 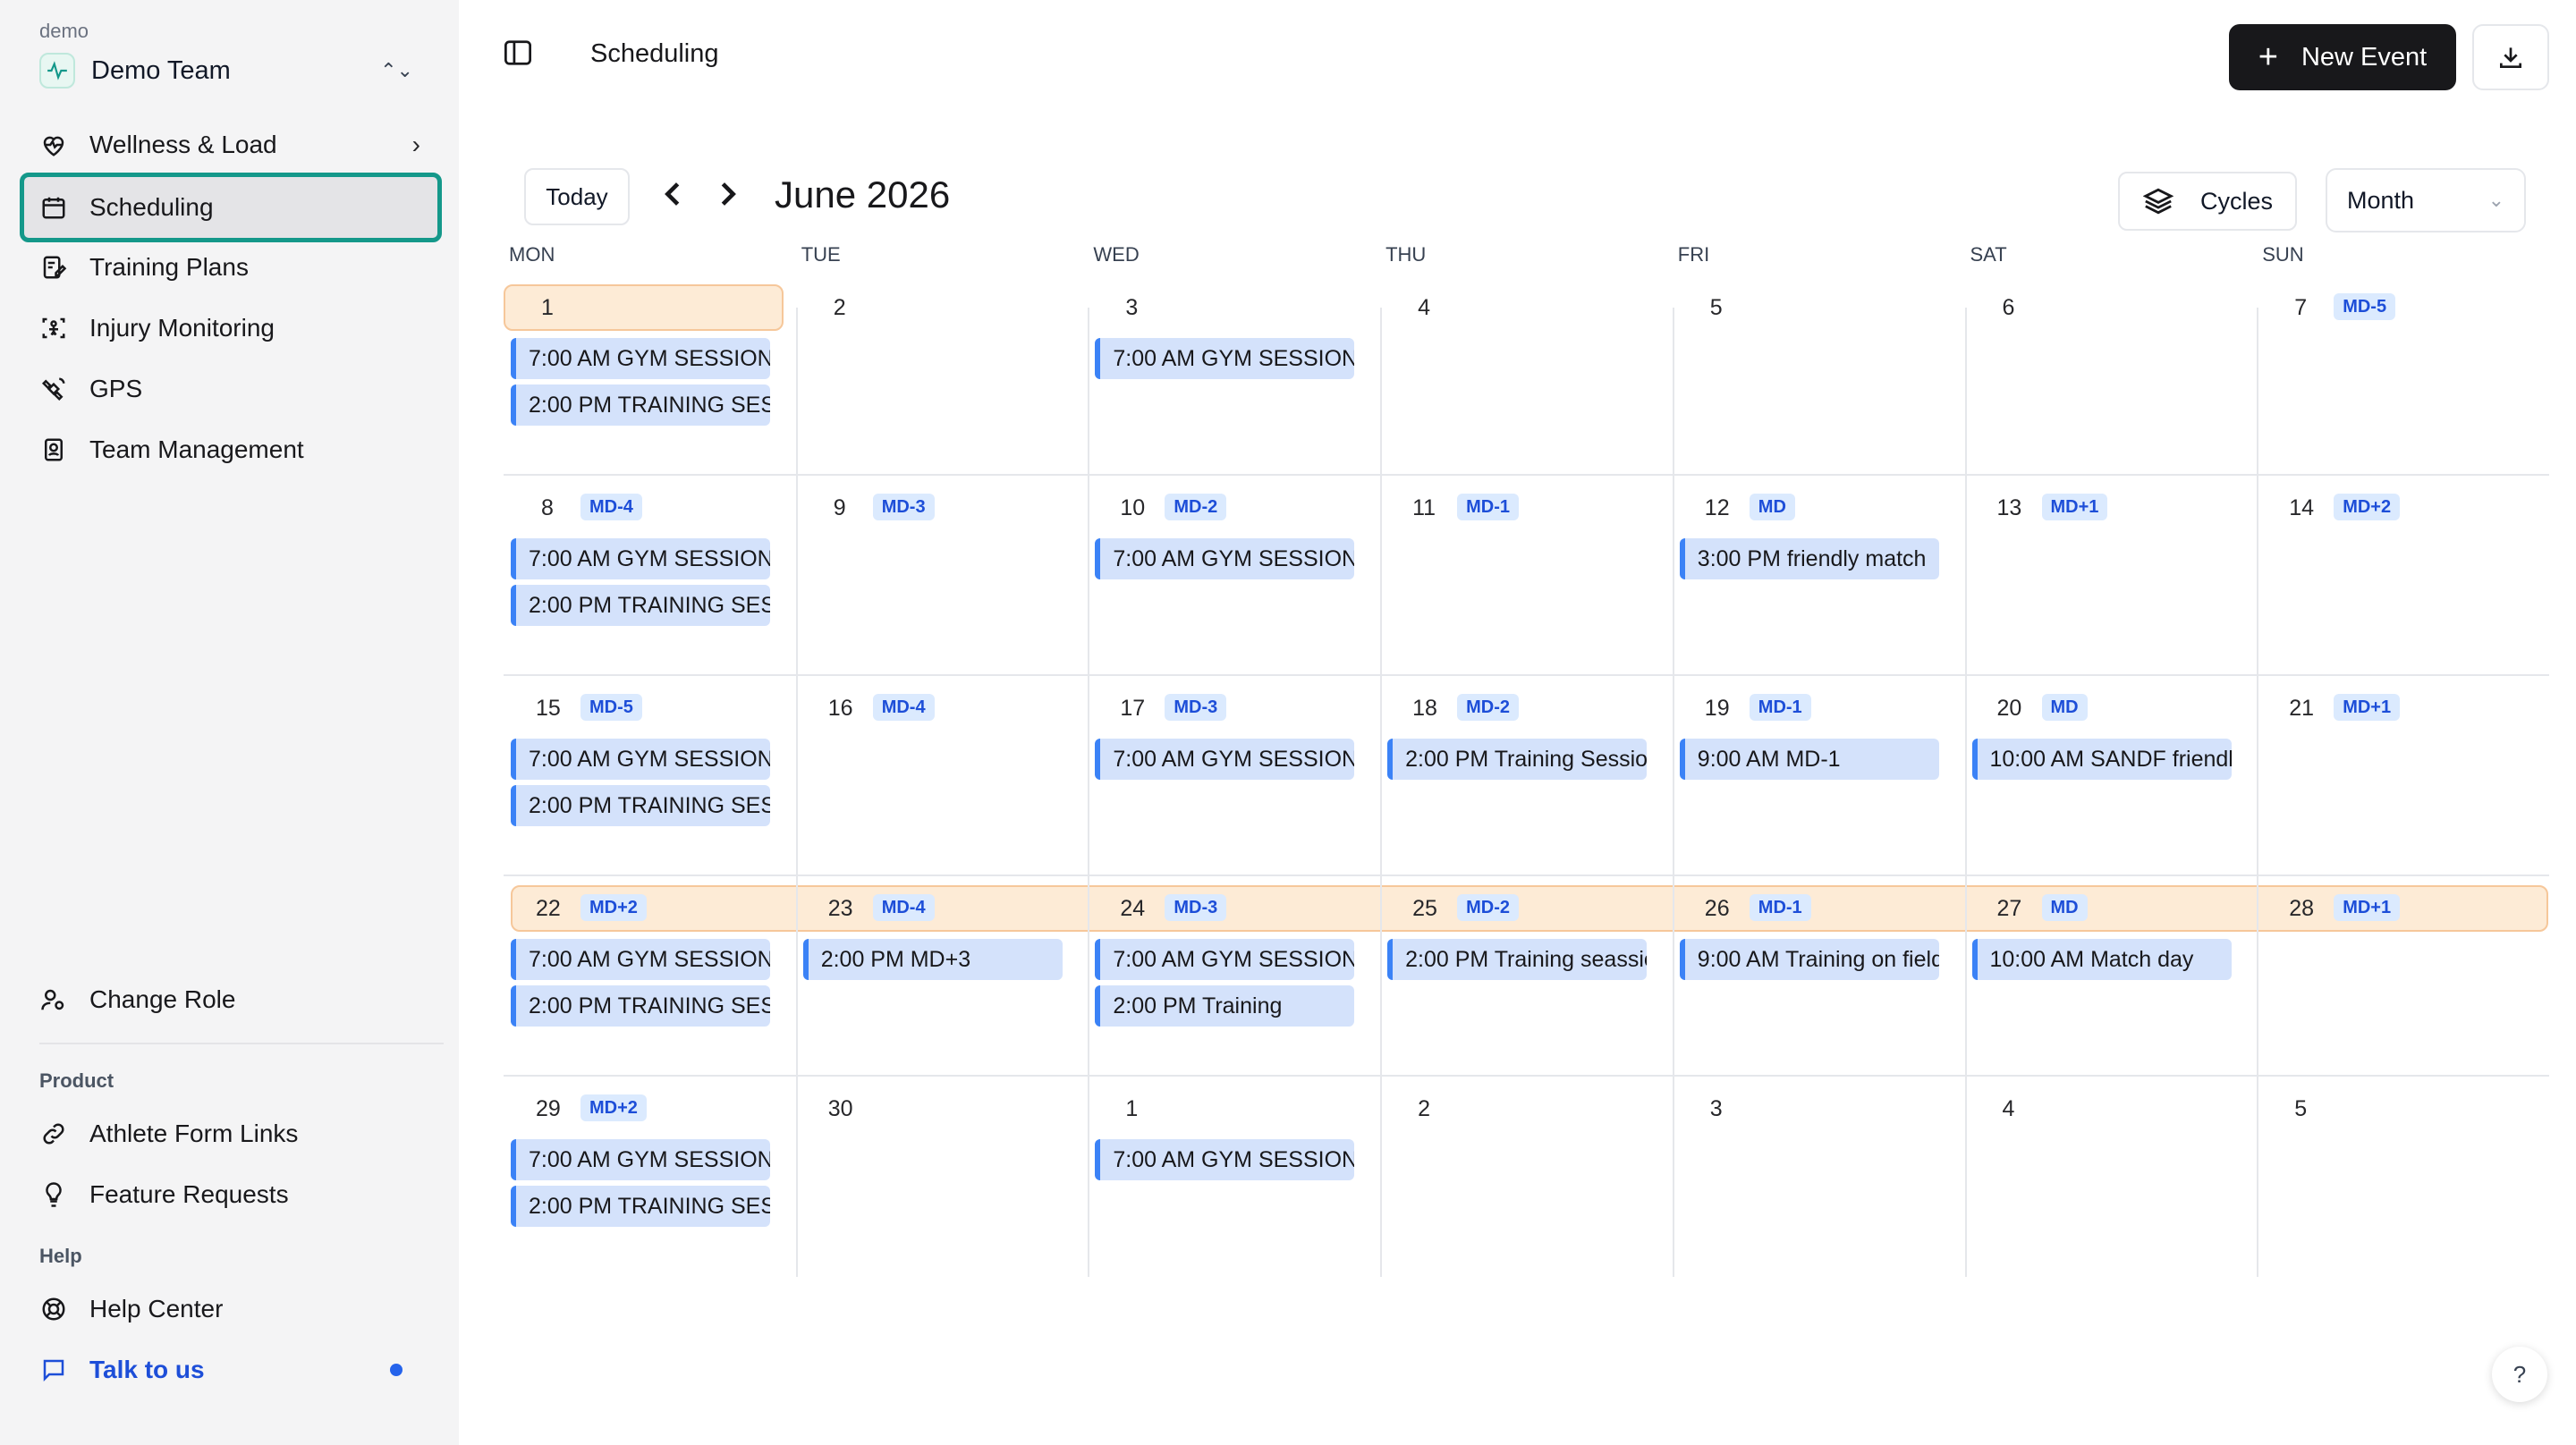 I want to click on help-button: ?, so click(x=2519, y=1374).